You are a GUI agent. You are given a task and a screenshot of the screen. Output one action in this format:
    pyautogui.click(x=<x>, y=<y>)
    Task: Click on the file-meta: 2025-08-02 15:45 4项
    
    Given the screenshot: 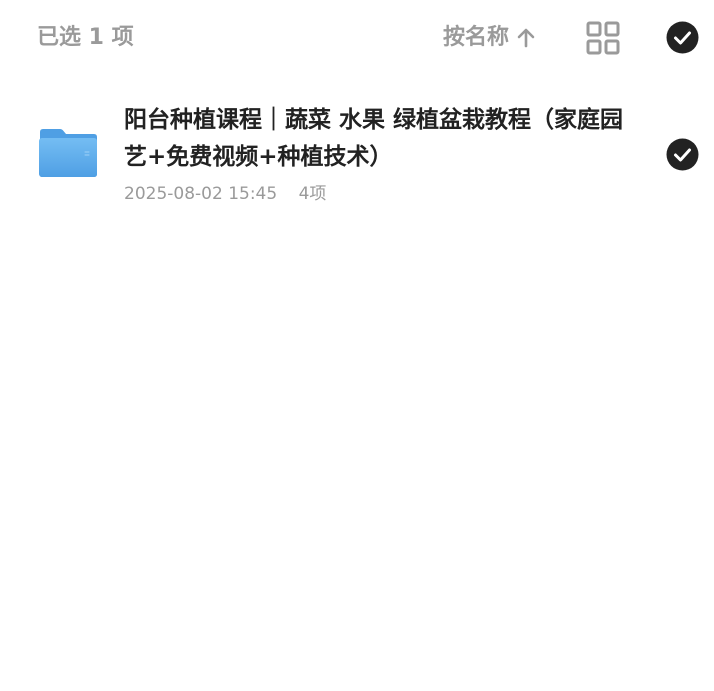 What is the action you would take?
    pyautogui.click(x=225, y=194)
    